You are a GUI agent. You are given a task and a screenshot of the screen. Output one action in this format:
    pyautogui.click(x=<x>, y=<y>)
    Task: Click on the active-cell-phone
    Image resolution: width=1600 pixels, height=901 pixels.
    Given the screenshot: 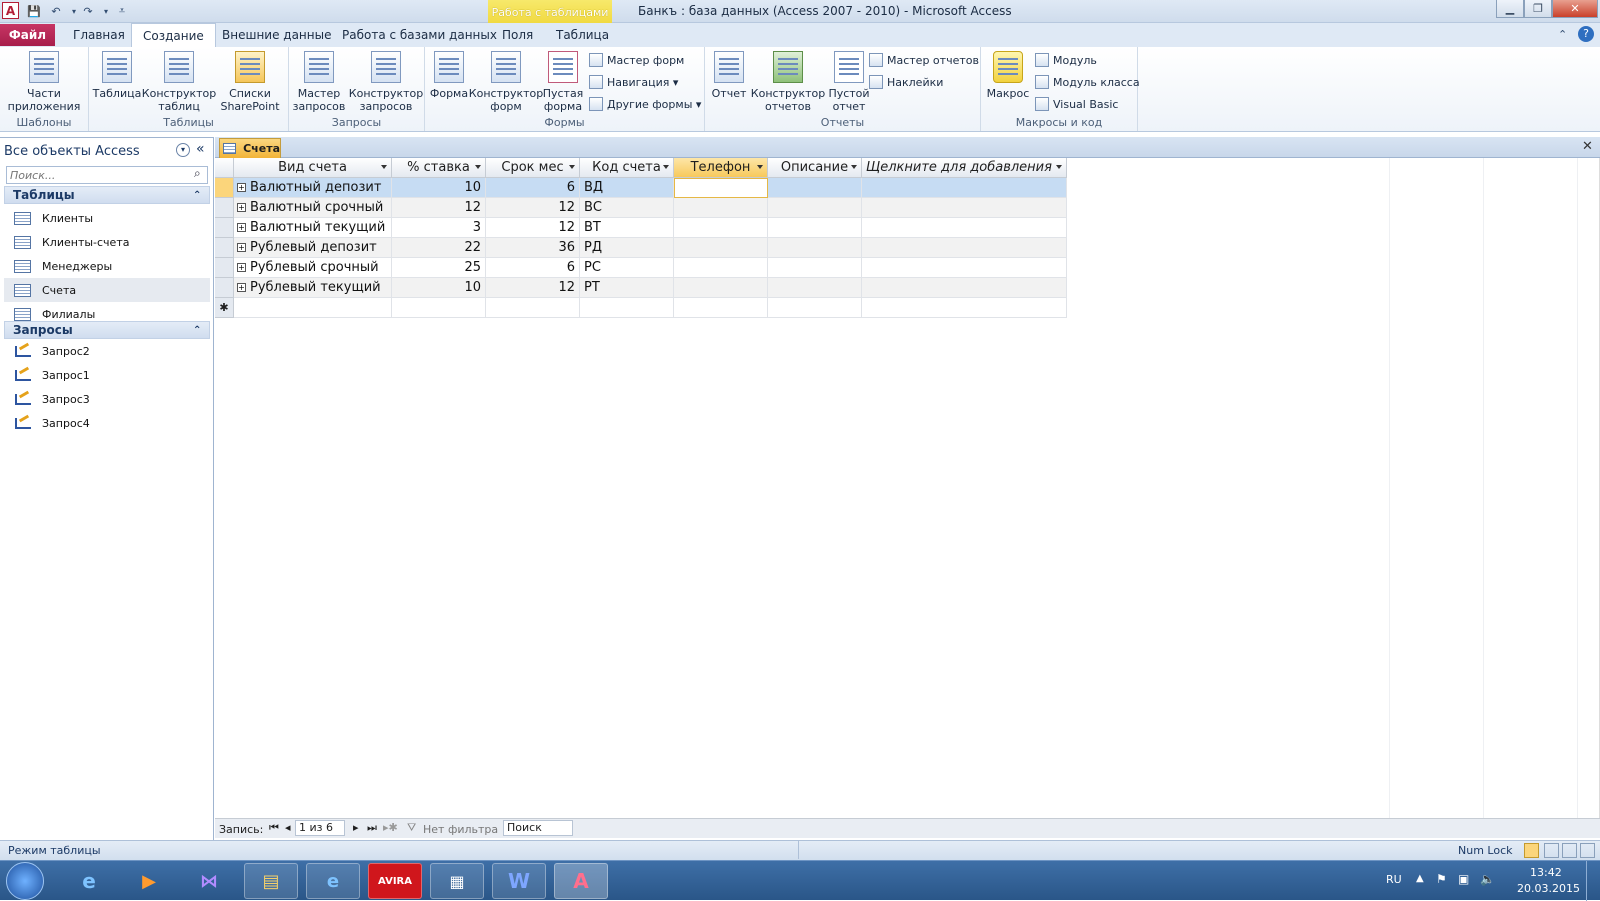 What is the action you would take?
    pyautogui.click(x=721, y=188)
    